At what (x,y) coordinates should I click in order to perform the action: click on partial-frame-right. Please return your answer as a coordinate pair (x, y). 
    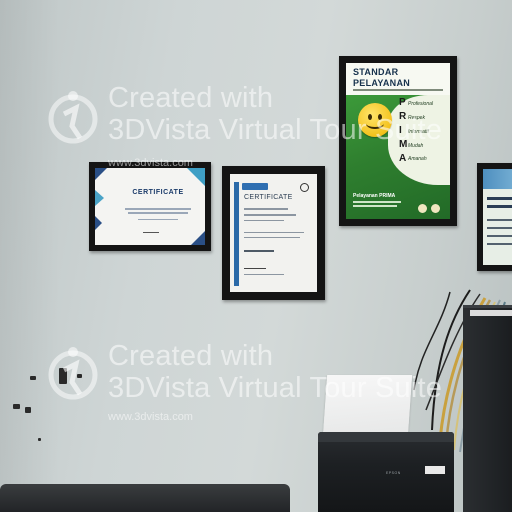
    Looking at the image, I should click on (494, 217).